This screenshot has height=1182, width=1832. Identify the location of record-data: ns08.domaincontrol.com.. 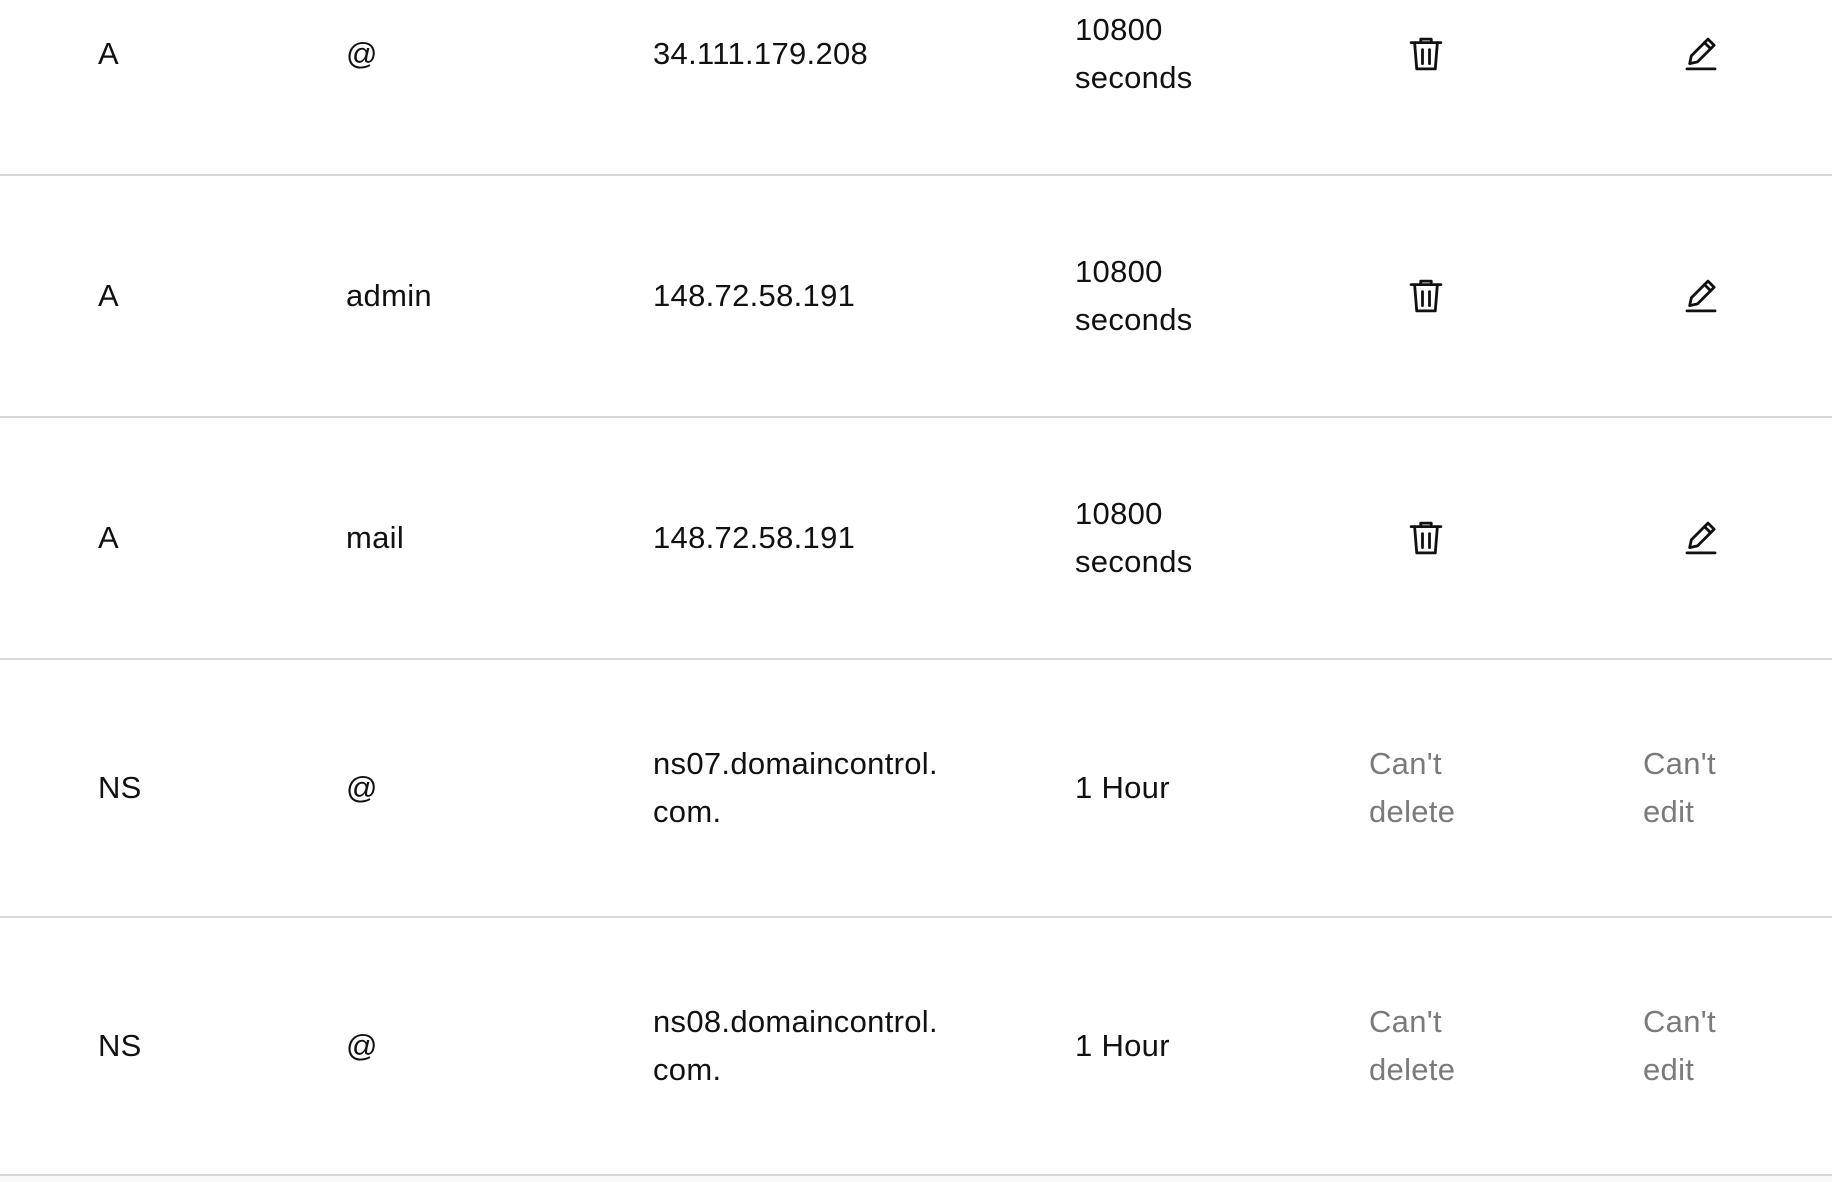
(795, 1045).